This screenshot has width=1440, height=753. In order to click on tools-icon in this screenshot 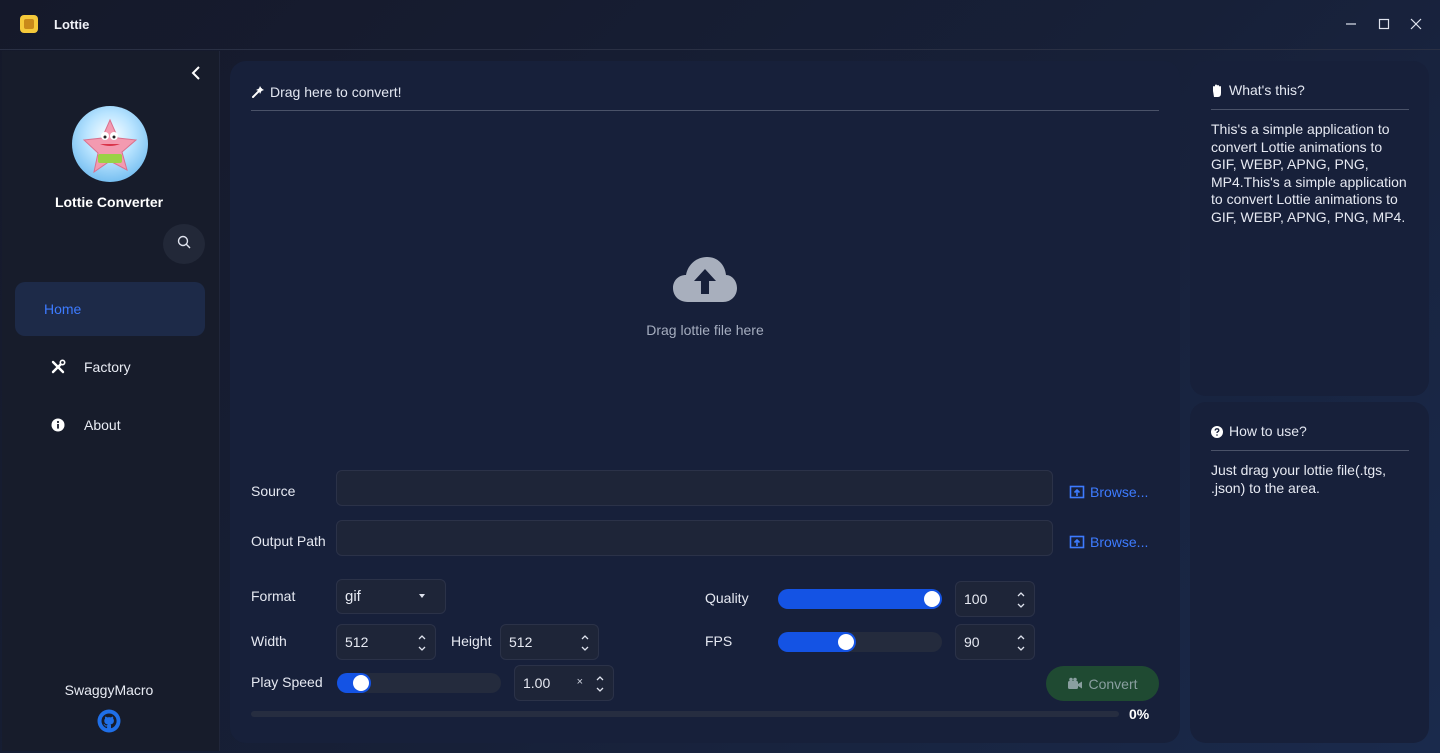, I will do `click(58, 367)`.